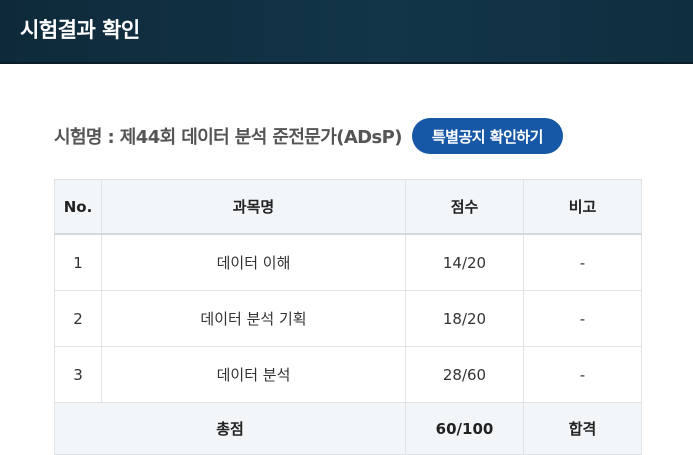 The image size is (693, 455). Describe the element at coordinates (464, 262) in the screenshot. I see `row-score: 14/20` at that location.